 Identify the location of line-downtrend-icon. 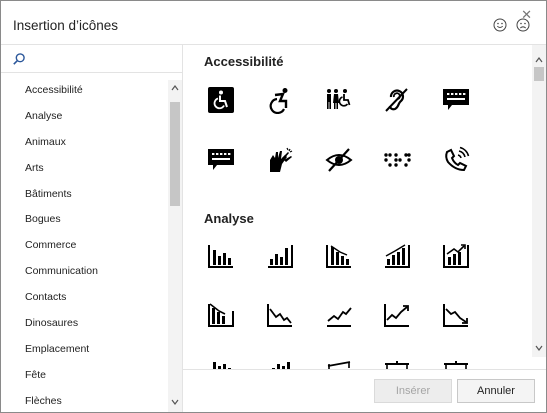
(280, 315).